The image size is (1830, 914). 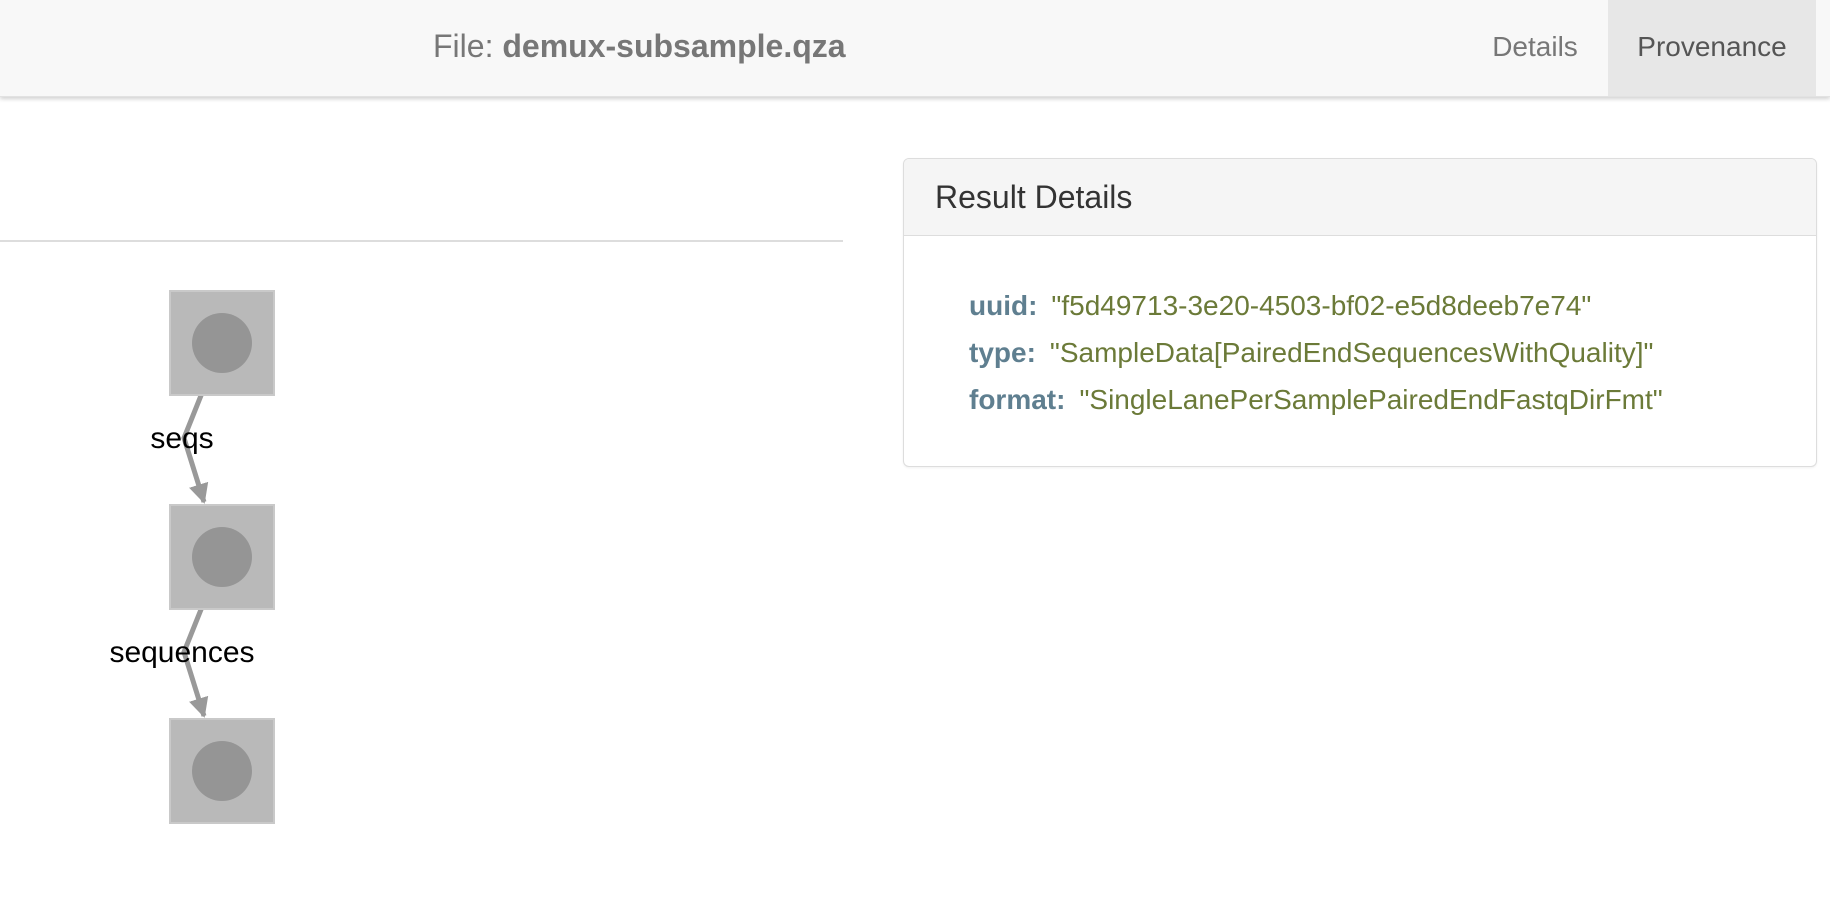 I want to click on tab-provenance: Provenance, so click(x=1712, y=48).